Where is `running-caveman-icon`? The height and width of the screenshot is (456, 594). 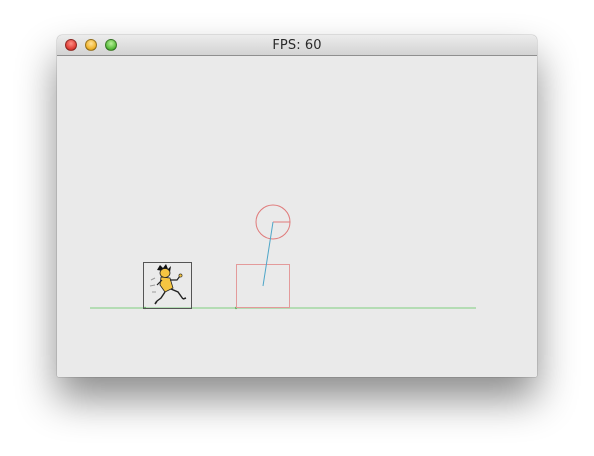 running-caveman-icon is located at coordinates (168, 284).